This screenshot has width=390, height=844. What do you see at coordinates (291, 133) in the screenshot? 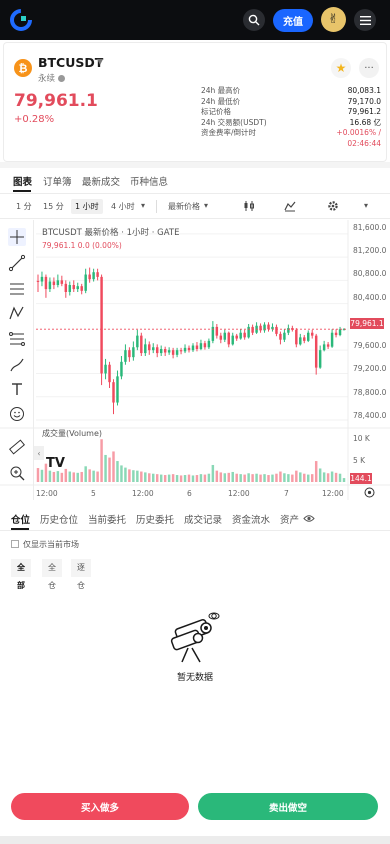
I see `stat-funding: 资金费率/倒计时 +0.0016% /` at bounding box center [291, 133].